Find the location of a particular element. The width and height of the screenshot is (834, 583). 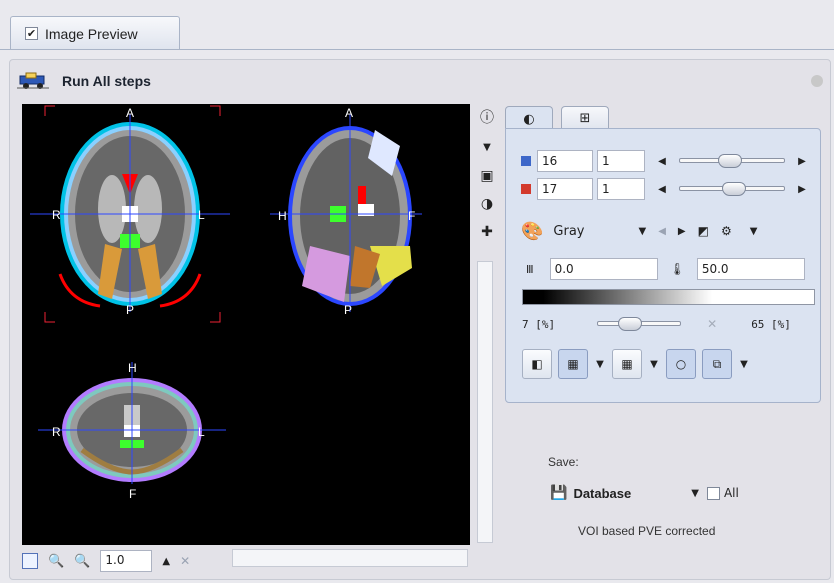

colormap-left-icon: ◀ is located at coordinates (662, 231).